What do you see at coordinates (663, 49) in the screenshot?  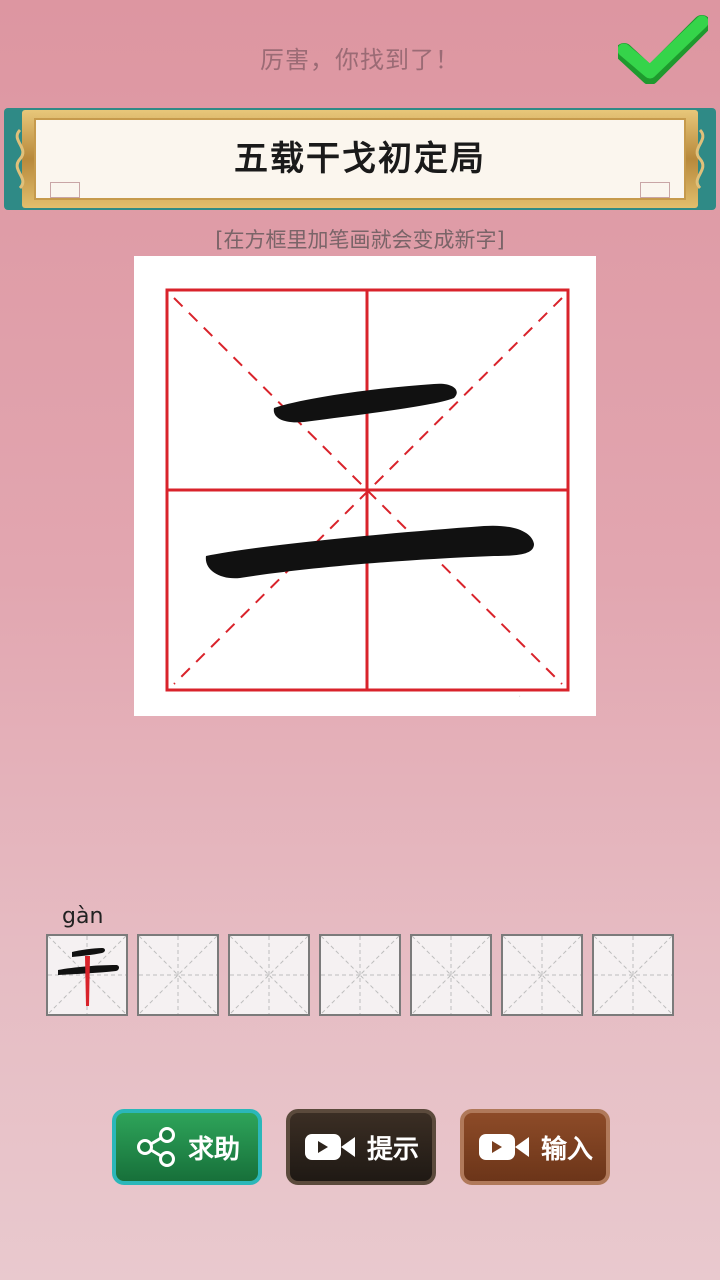 I see `check-icon` at bounding box center [663, 49].